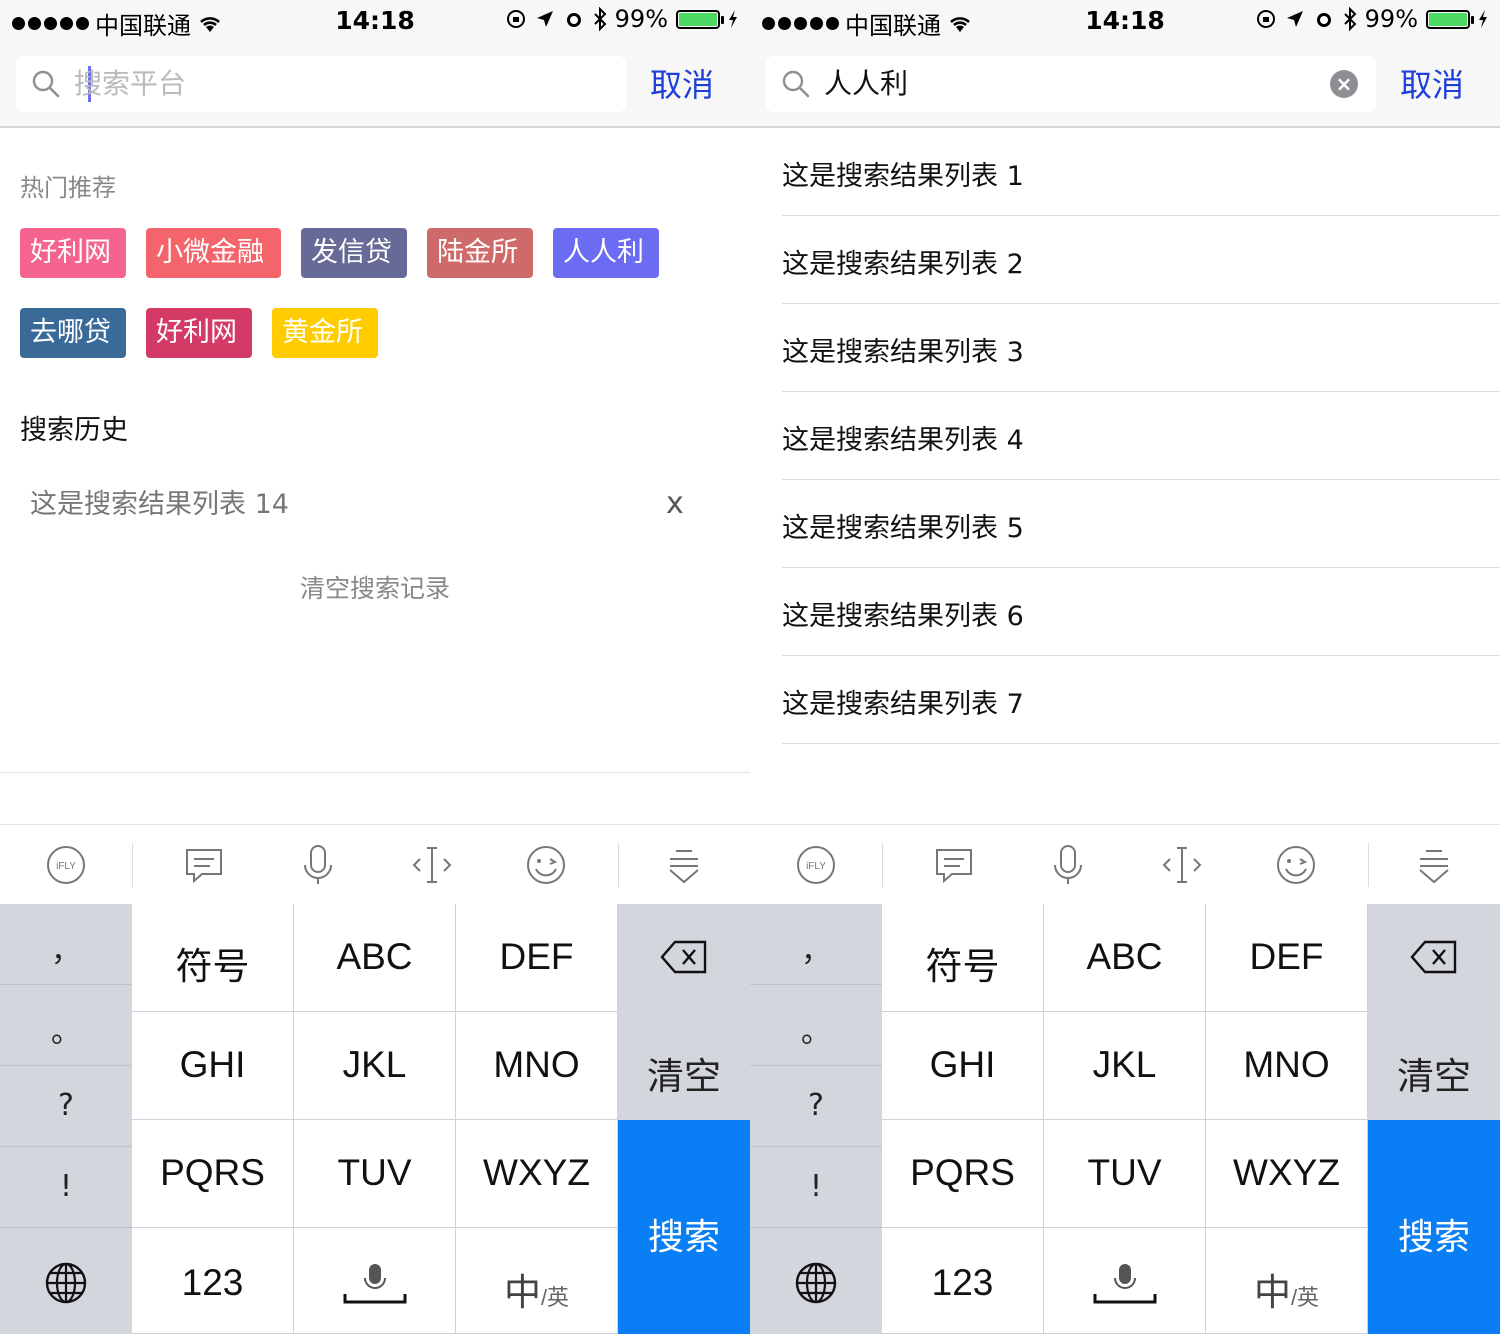  What do you see at coordinates (375, 587) in the screenshot?
I see `clear-history-button: 清空搜索记录` at bounding box center [375, 587].